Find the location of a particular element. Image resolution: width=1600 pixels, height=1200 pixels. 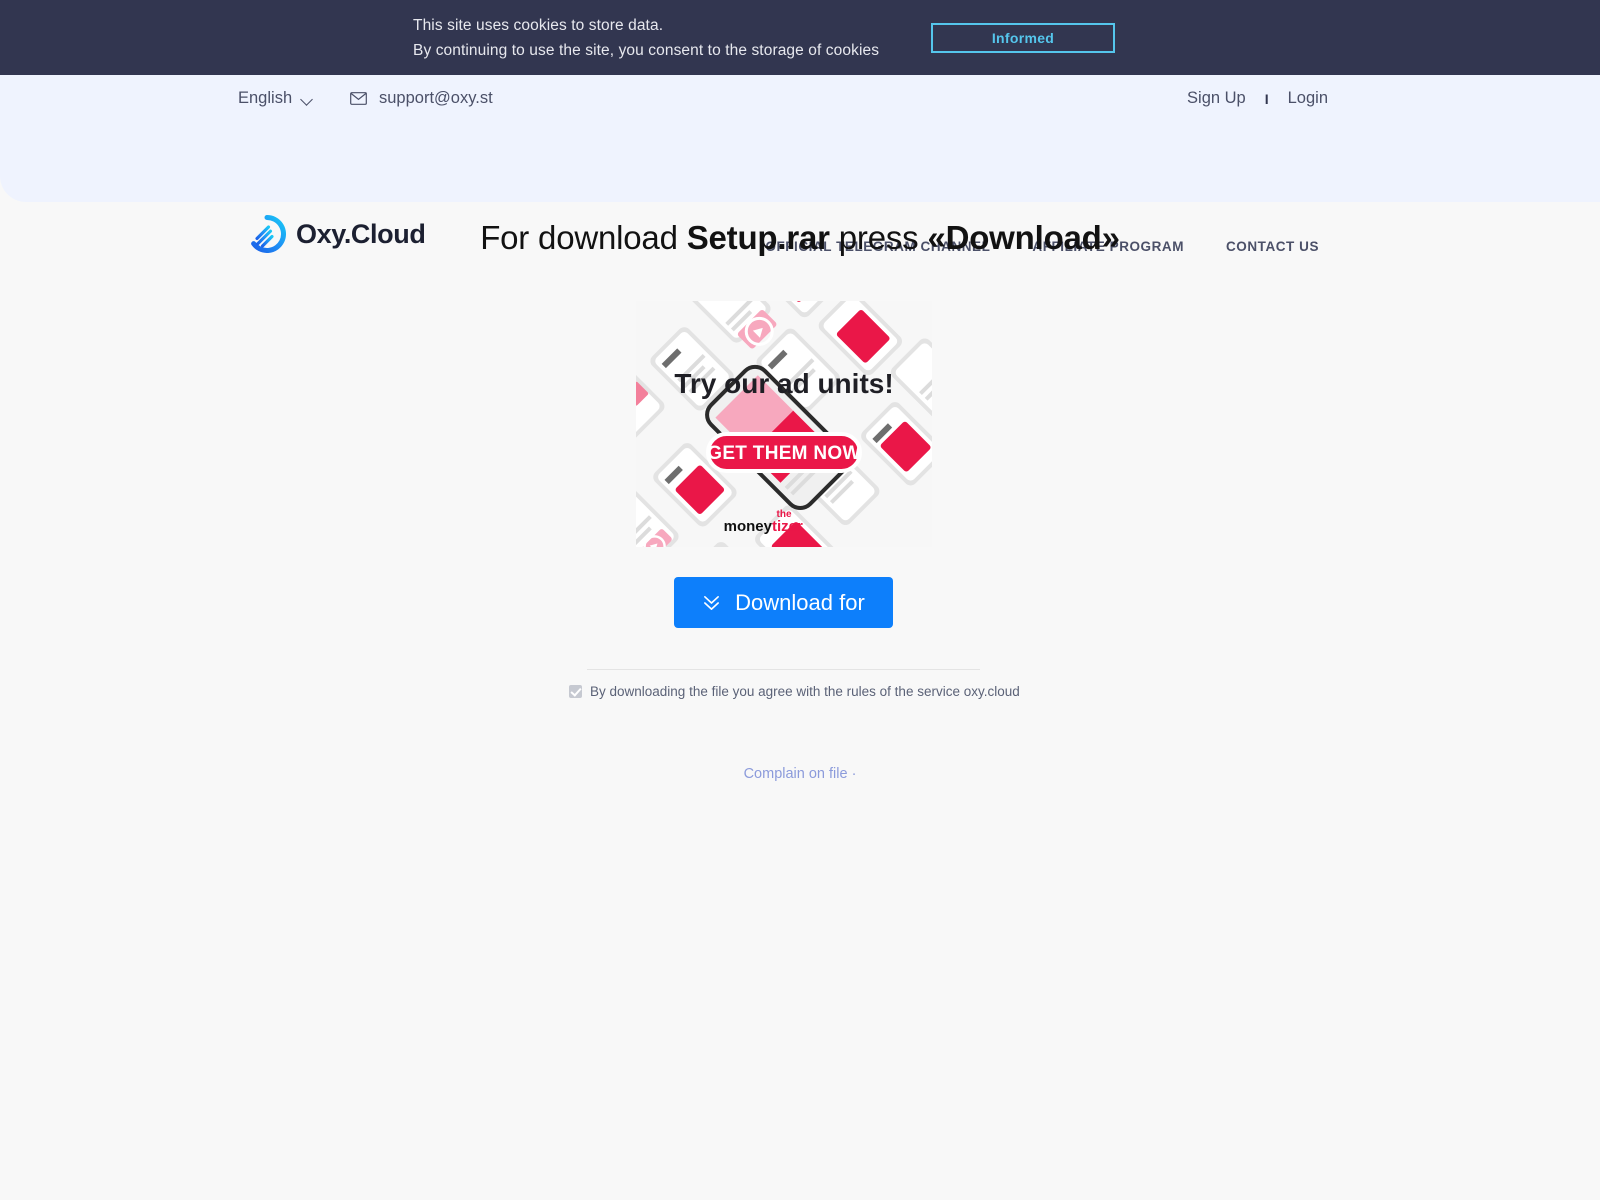

download-button-label: Download for is located at coordinates (800, 602).